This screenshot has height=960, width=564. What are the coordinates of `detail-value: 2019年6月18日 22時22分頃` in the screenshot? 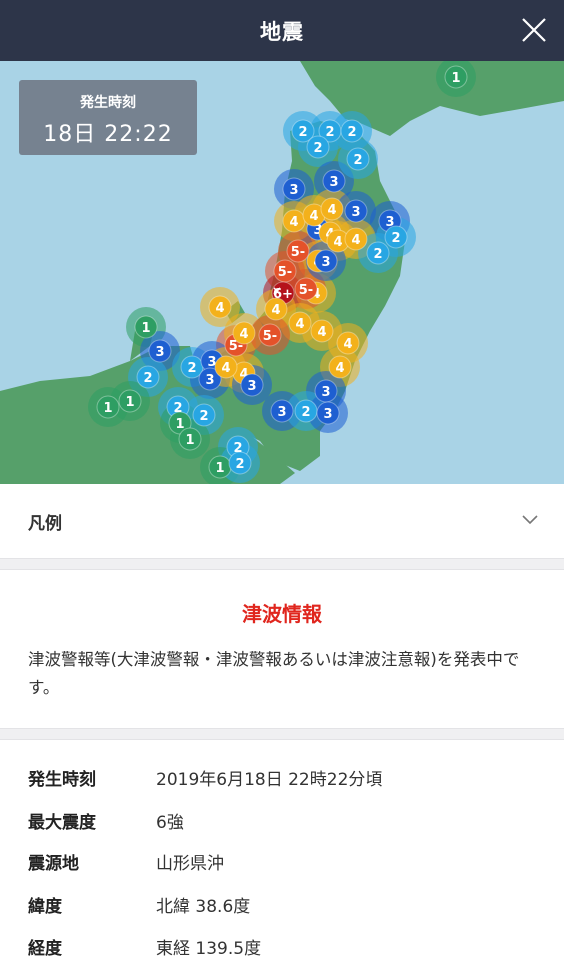 It's located at (269, 779).